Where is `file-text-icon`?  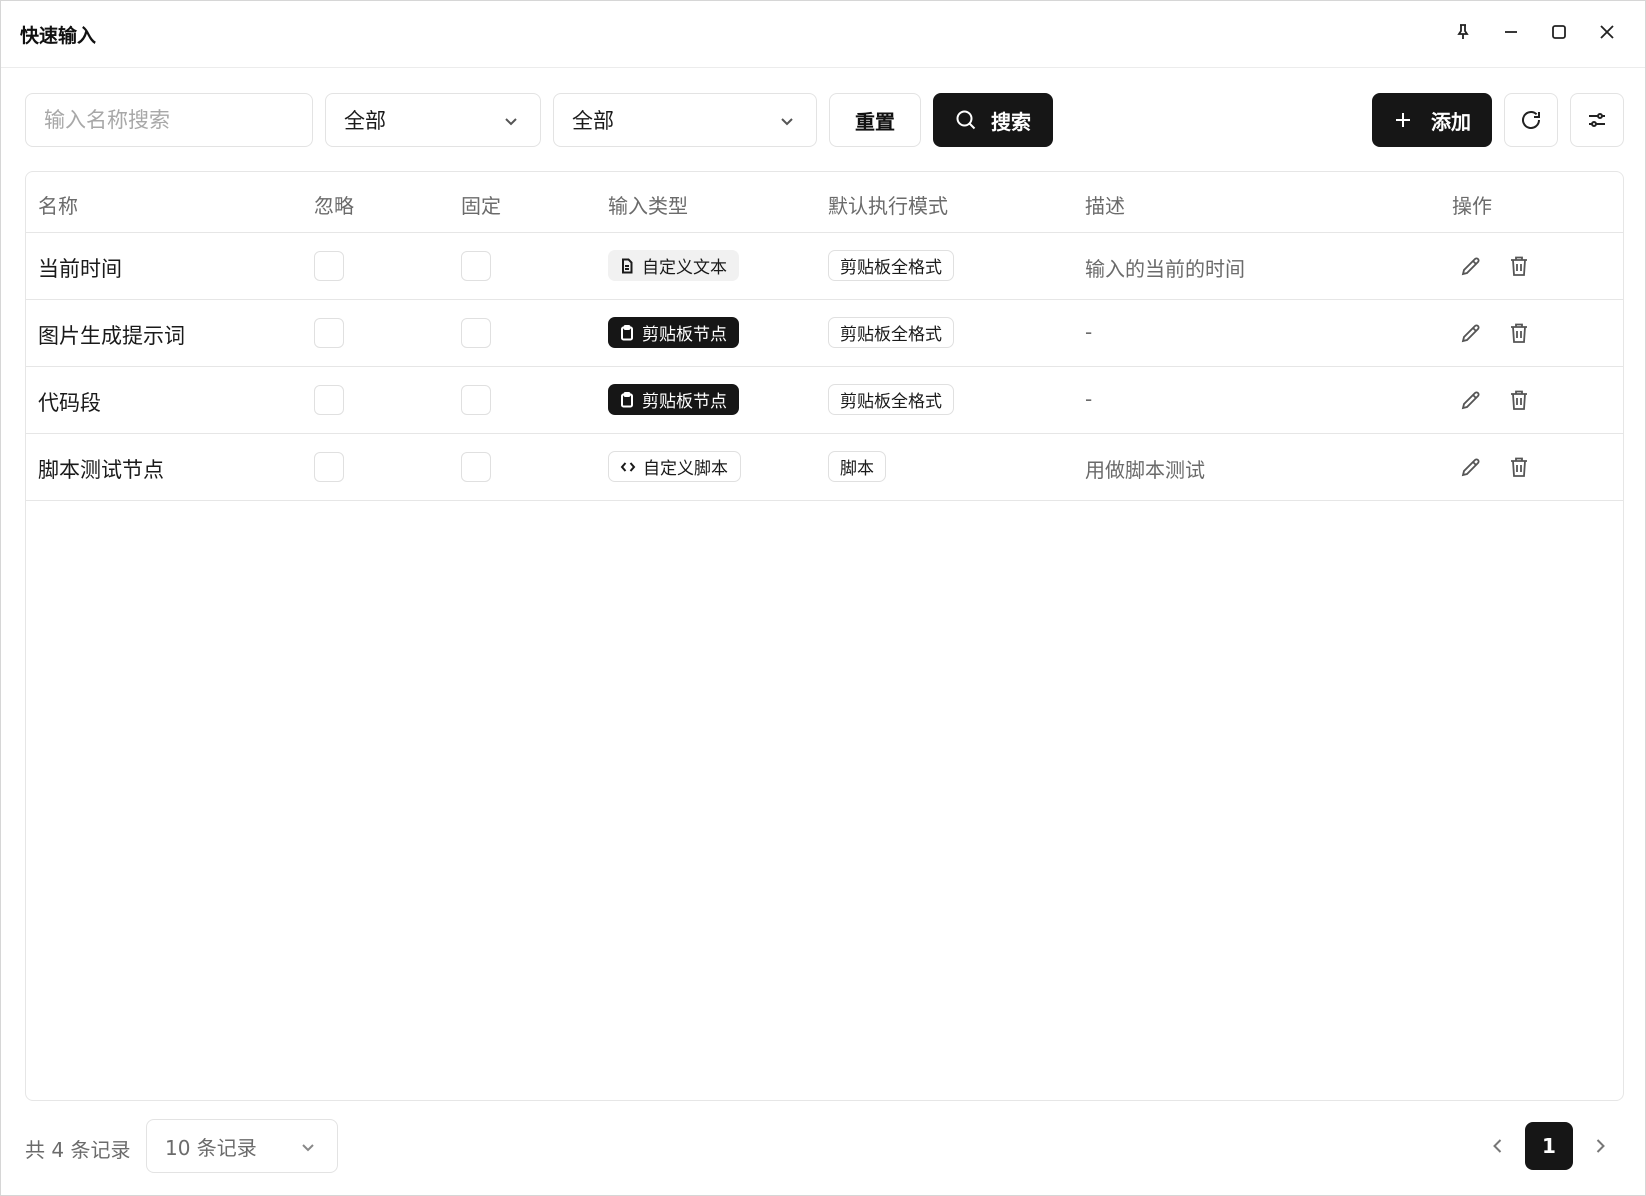 file-text-icon is located at coordinates (630, 266).